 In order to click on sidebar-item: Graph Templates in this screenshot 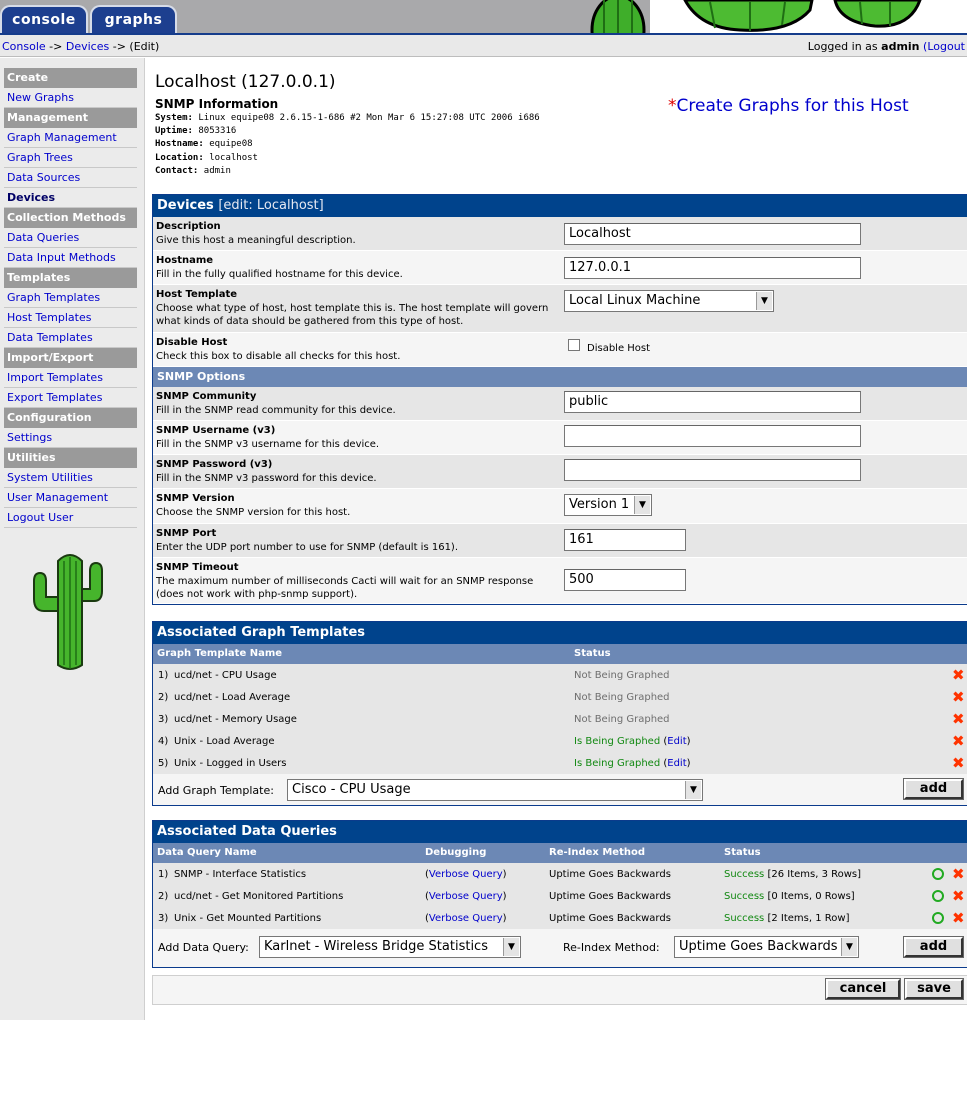, I will do `click(70, 298)`.